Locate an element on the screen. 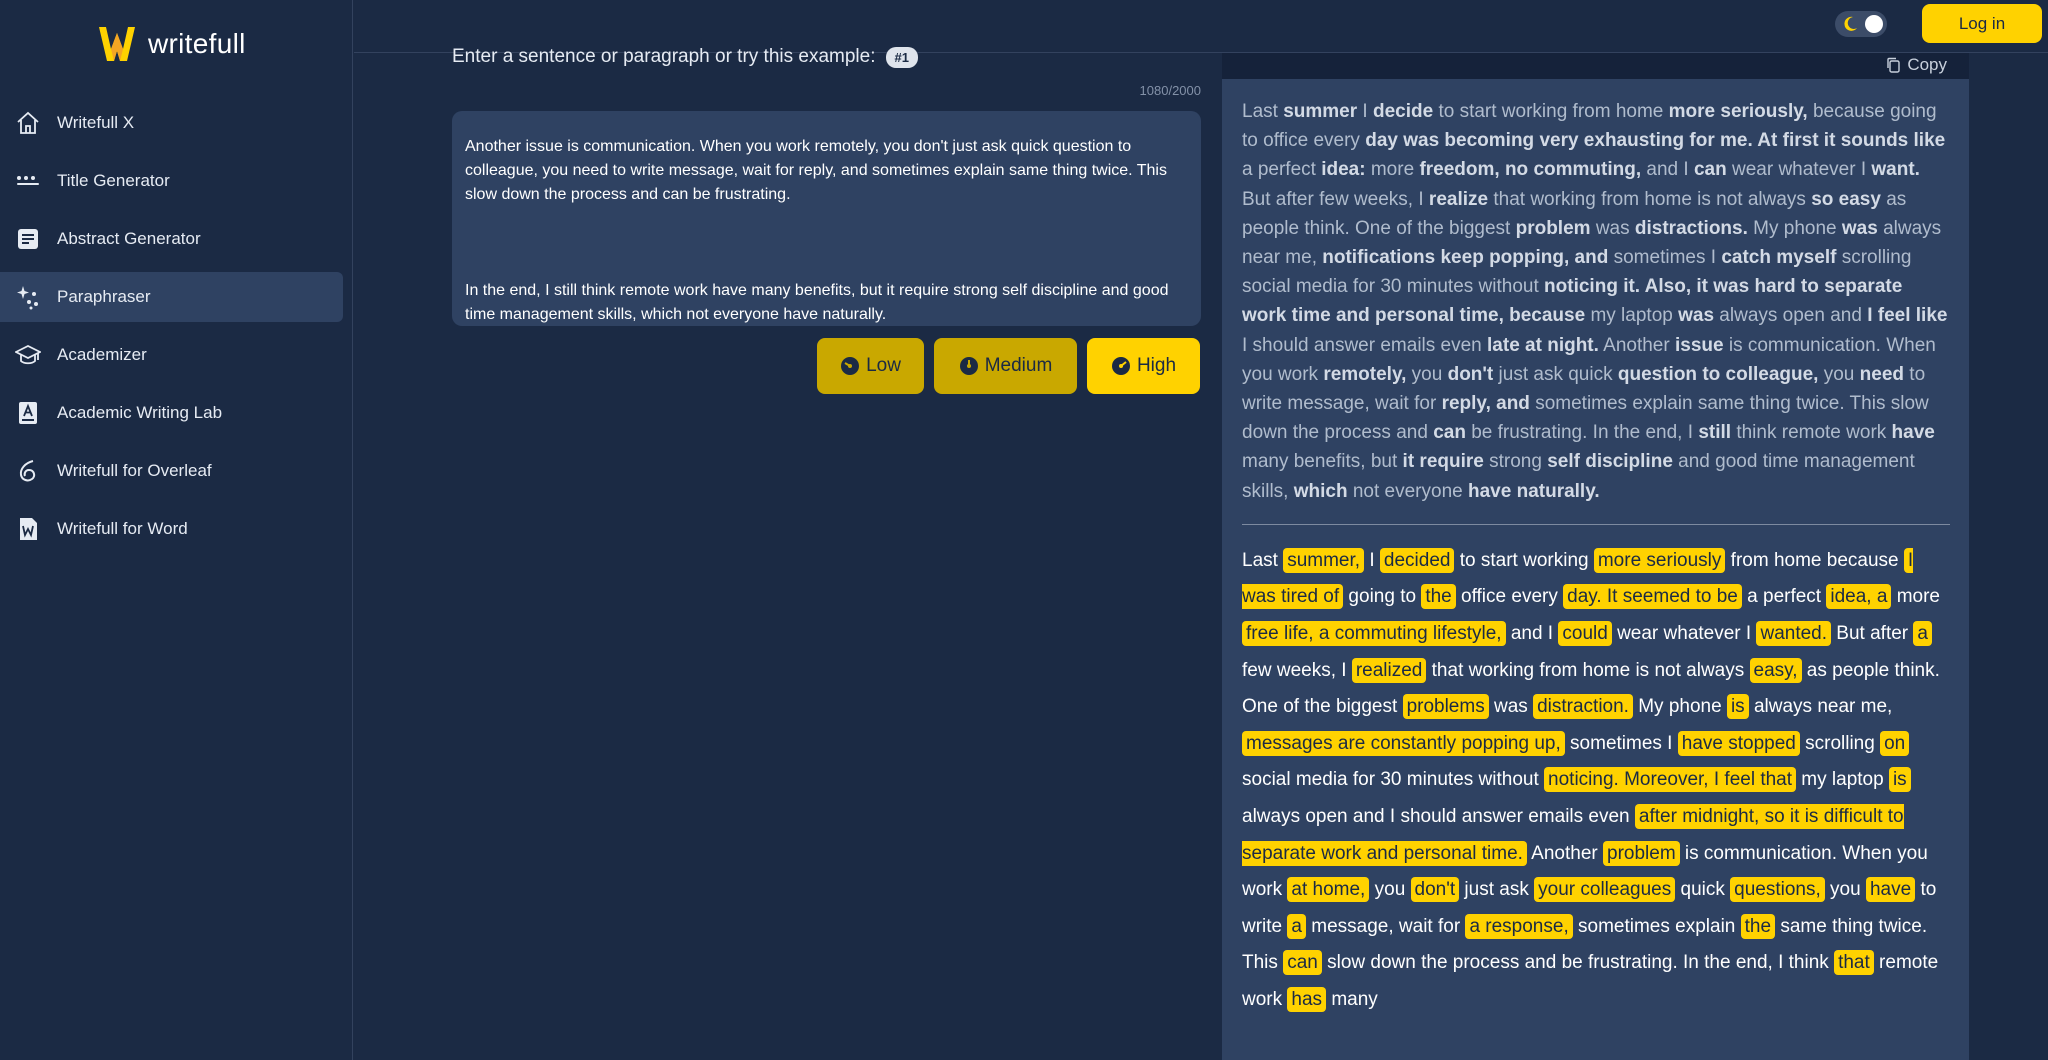 This screenshot has width=2048, height=1060. level-low-button: Low is located at coordinates (870, 366).